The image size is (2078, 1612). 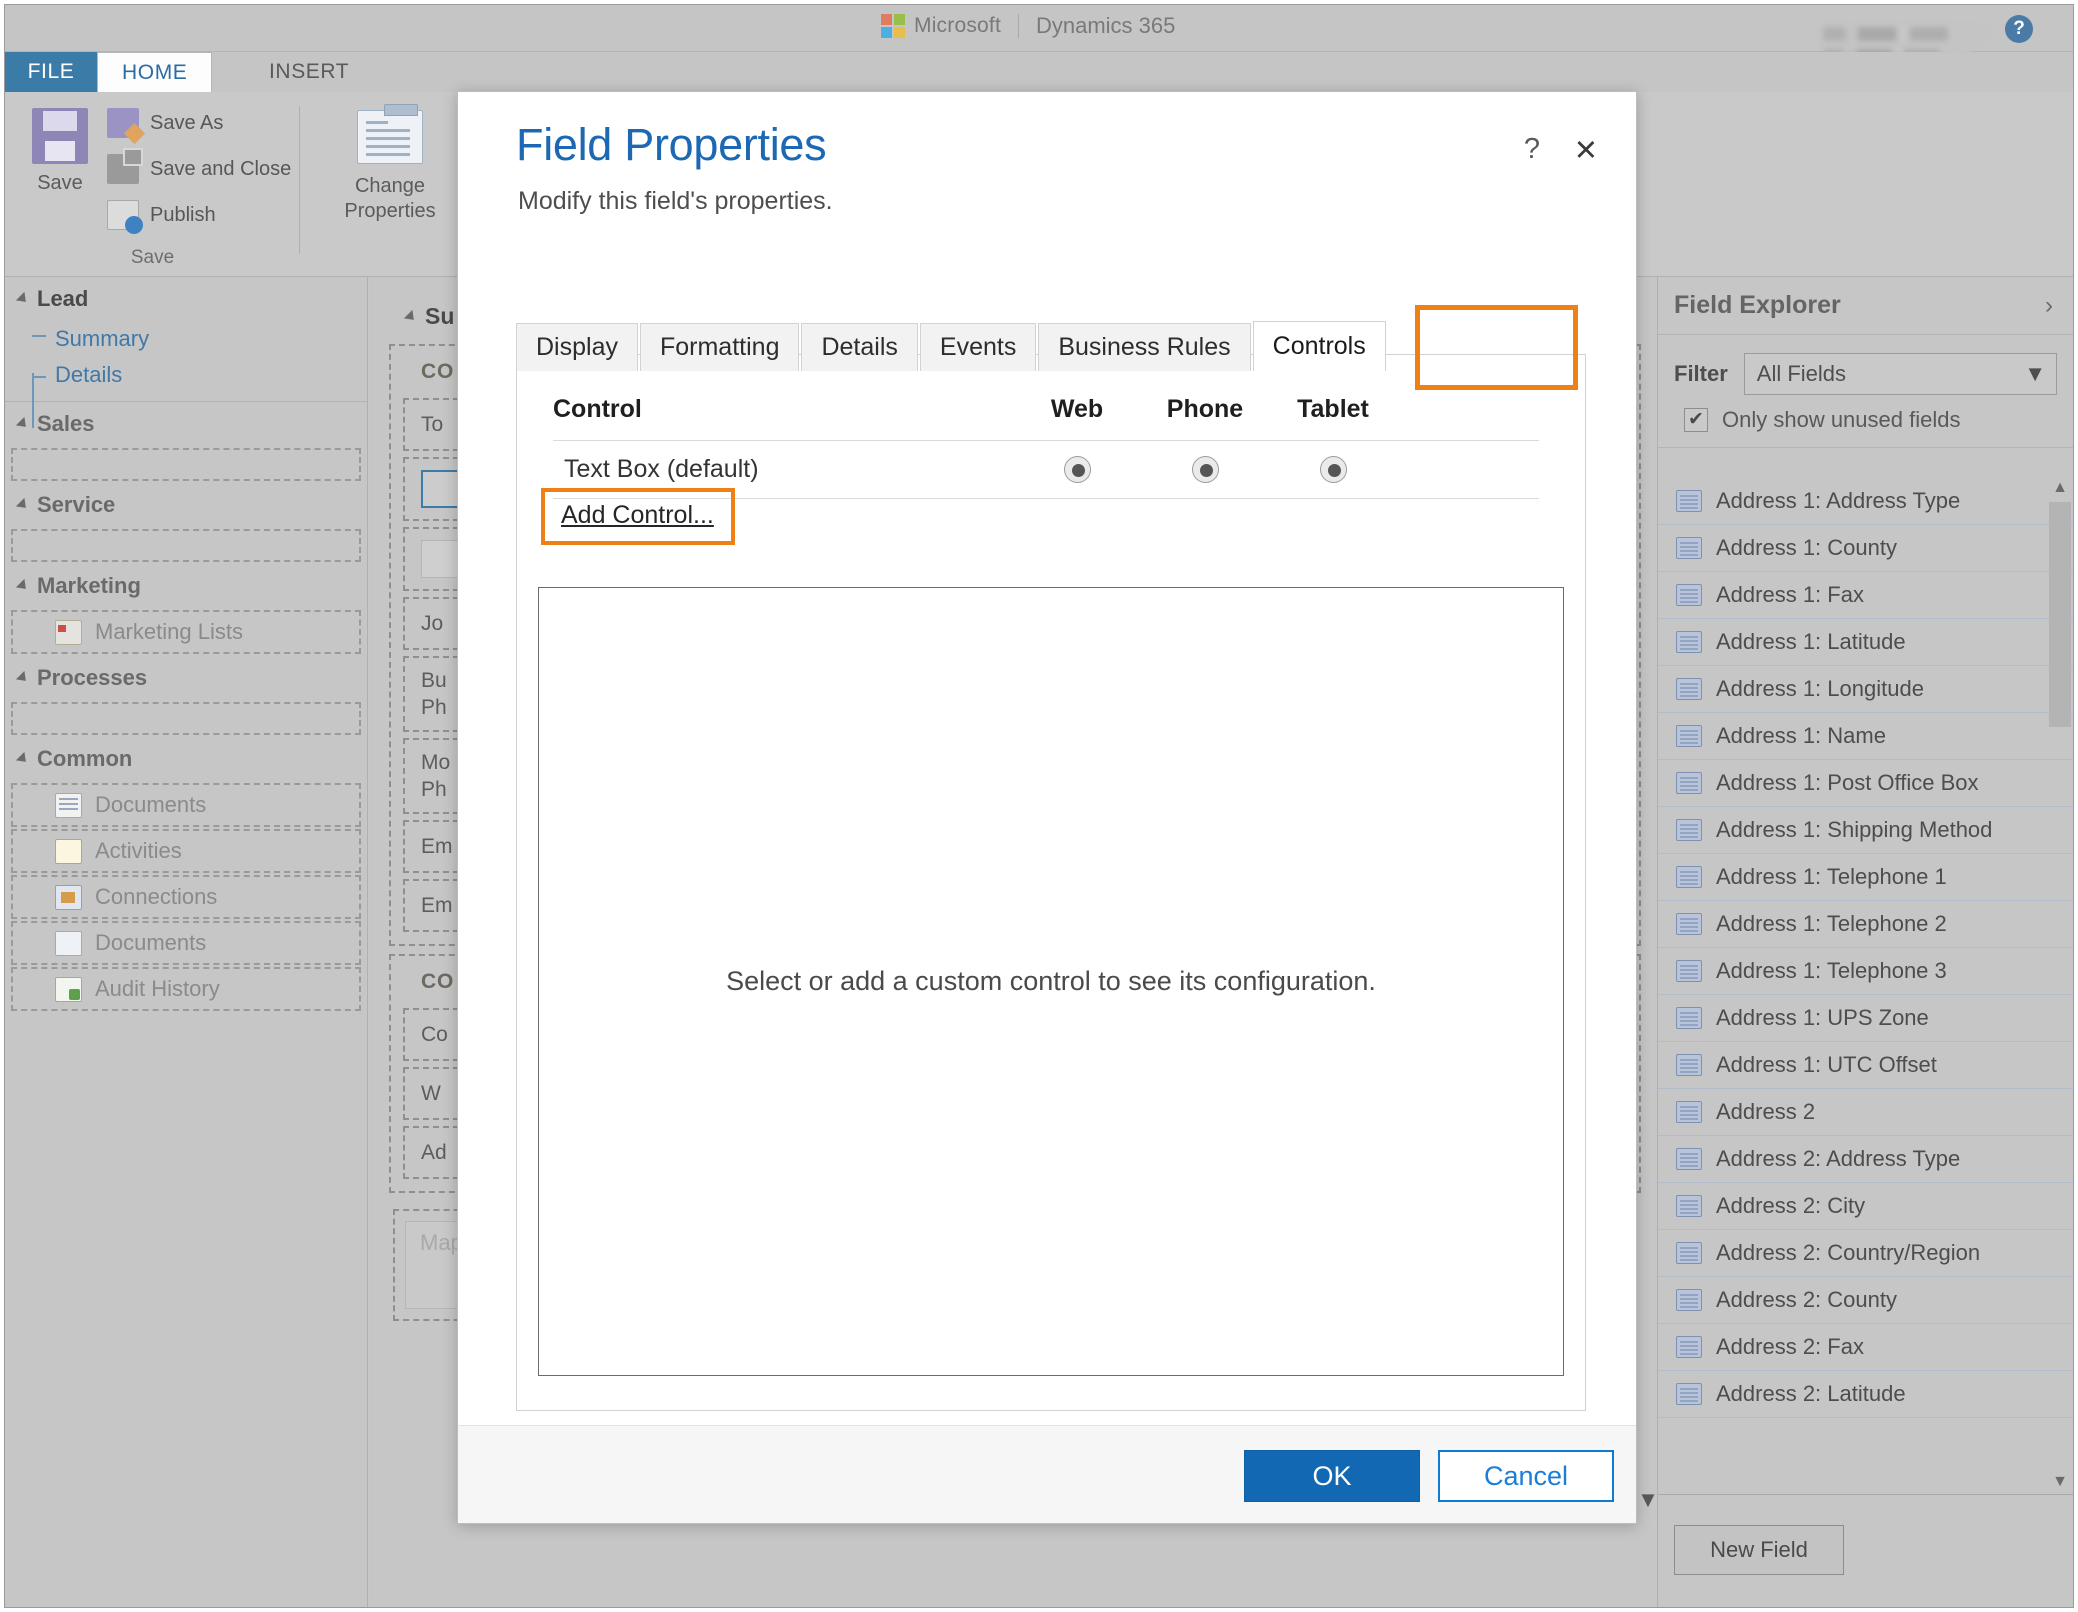 I want to click on field-explorer-item: Address 1: Name, so click(x=1865, y=736).